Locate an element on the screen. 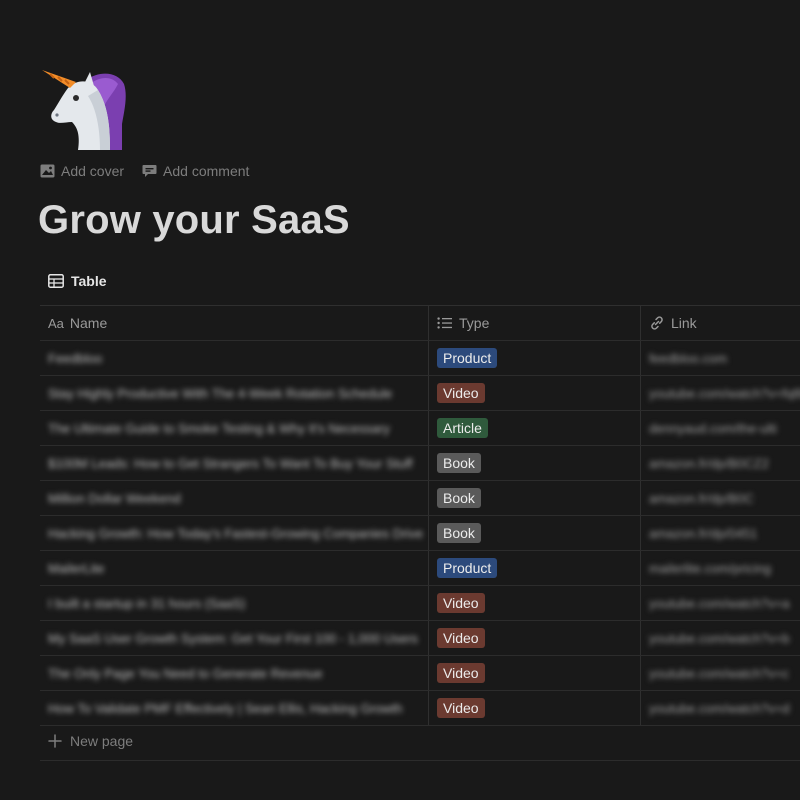 Image resolution: width=800 pixels, height=800 pixels. link-cell: youtube.com/watch?v=d is located at coordinates (720, 708).